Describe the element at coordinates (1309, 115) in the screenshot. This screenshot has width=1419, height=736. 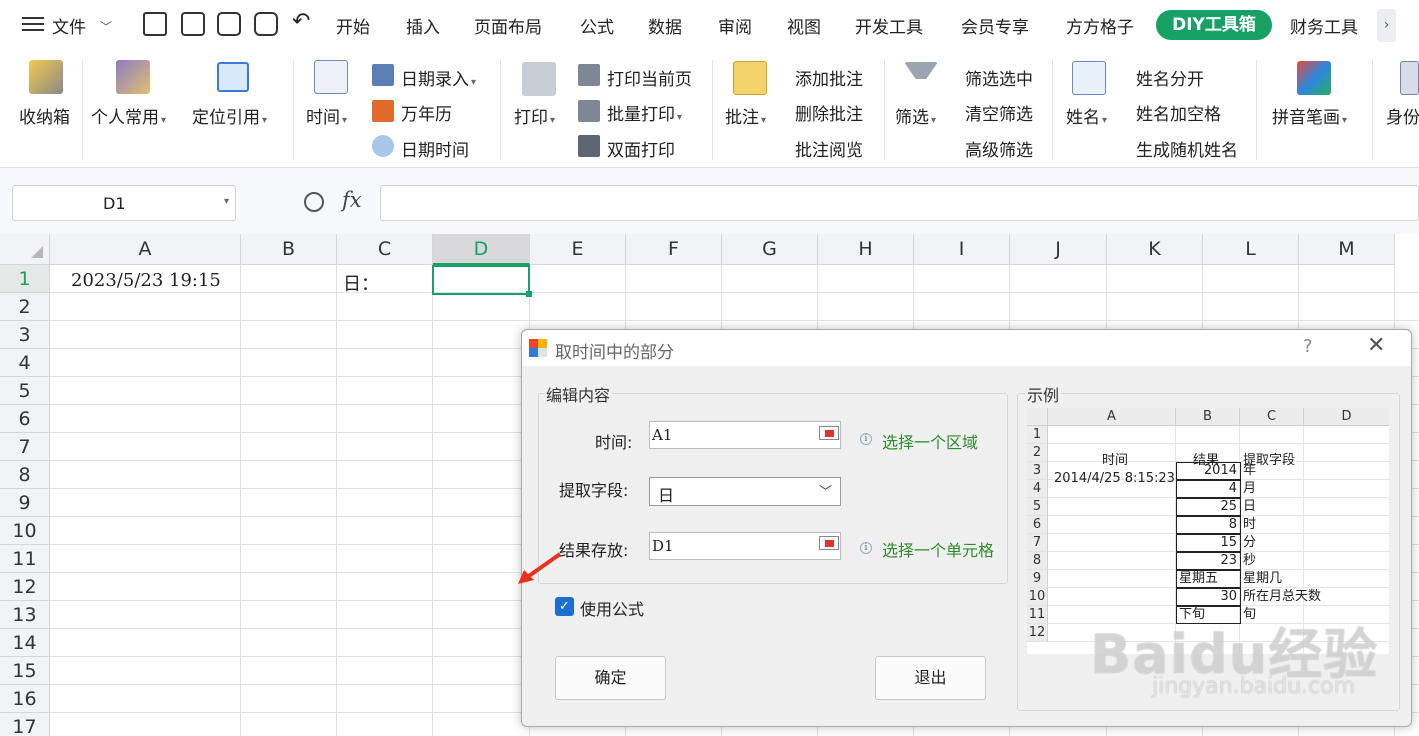
I see `pinyin-button: 拼音笔画 ▾` at that location.